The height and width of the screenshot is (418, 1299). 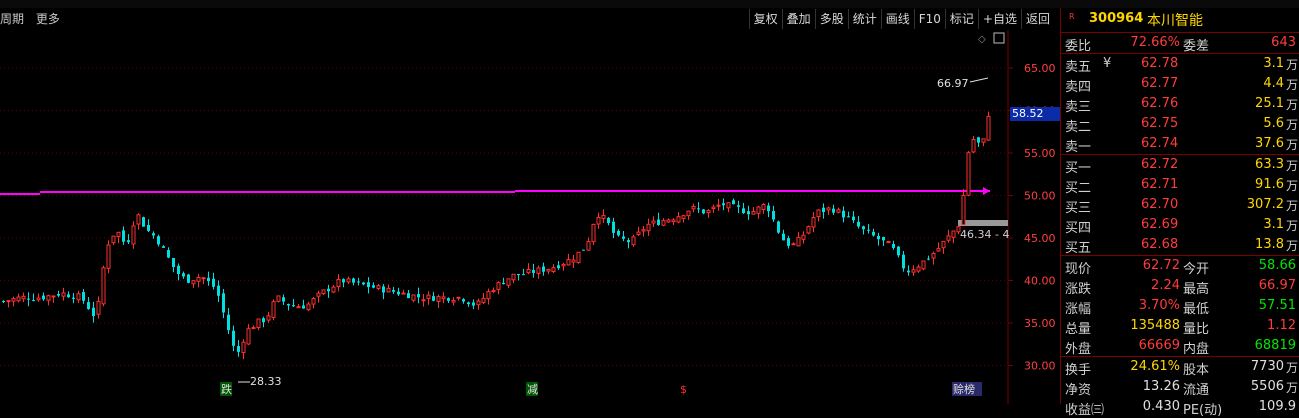 What do you see at coordinates (1180, 64) in the screenshot?
I see `ask-row: 卖五 ¥62.78 3.1 万` at bounding box center [1180, 64].